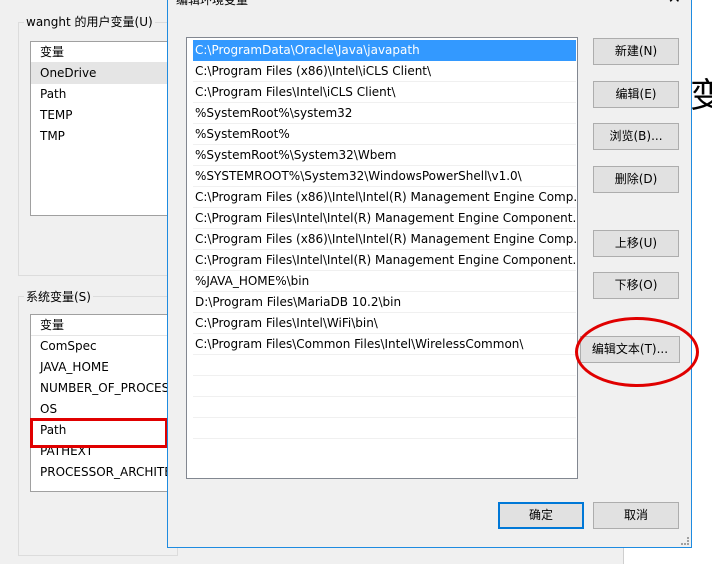 The height and width of the screenshot is (564, 712). Describe the element at coordinates (384, 50) in the screenshot. I see `path-entry: C:\ProgramData\Oracle\Java\javapath` at that location.